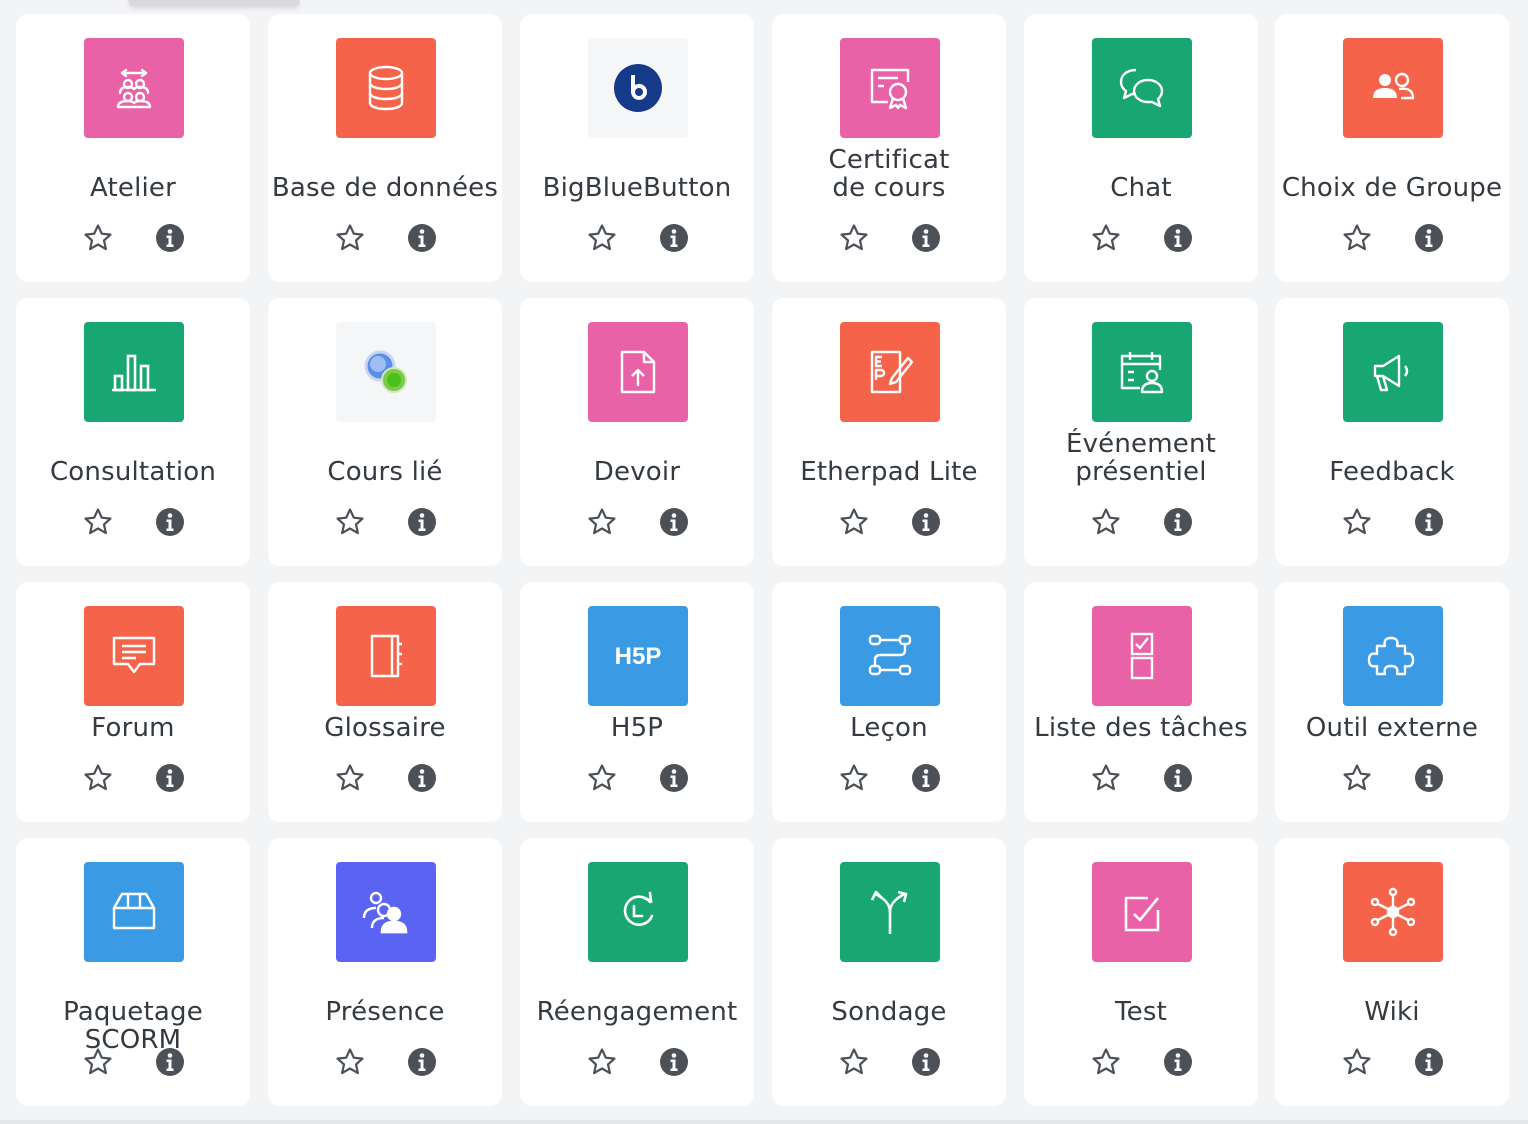  Describe the element at coordinates (638, 88) in the screenshot. I see `bigbluebutton-icon` at that location.